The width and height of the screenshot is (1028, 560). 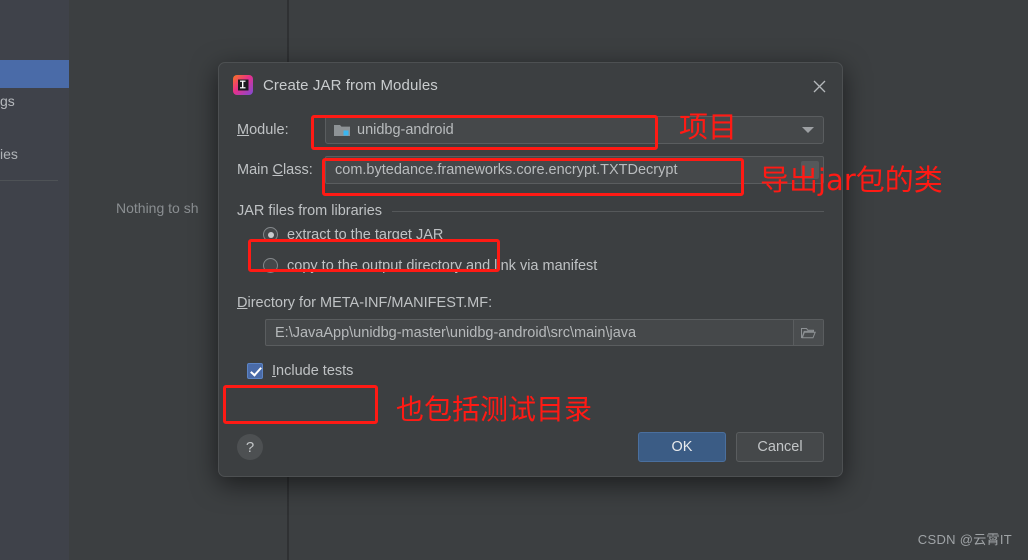 What do you see at coordinates (808, 332) in the screenshot?
I see `folder-browse-icon` at bounding box center [808, 332].